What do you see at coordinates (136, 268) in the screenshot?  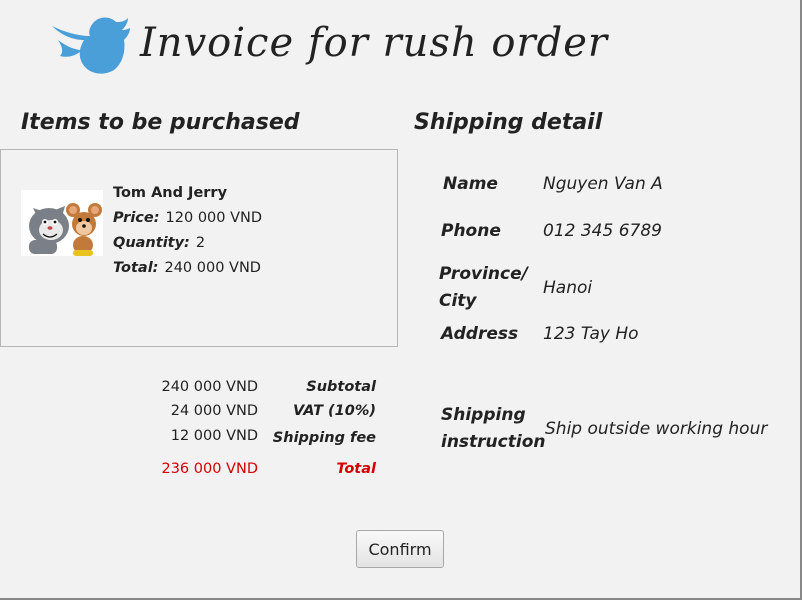 I see `total-label: Total:` at bounding box center [136, 268].